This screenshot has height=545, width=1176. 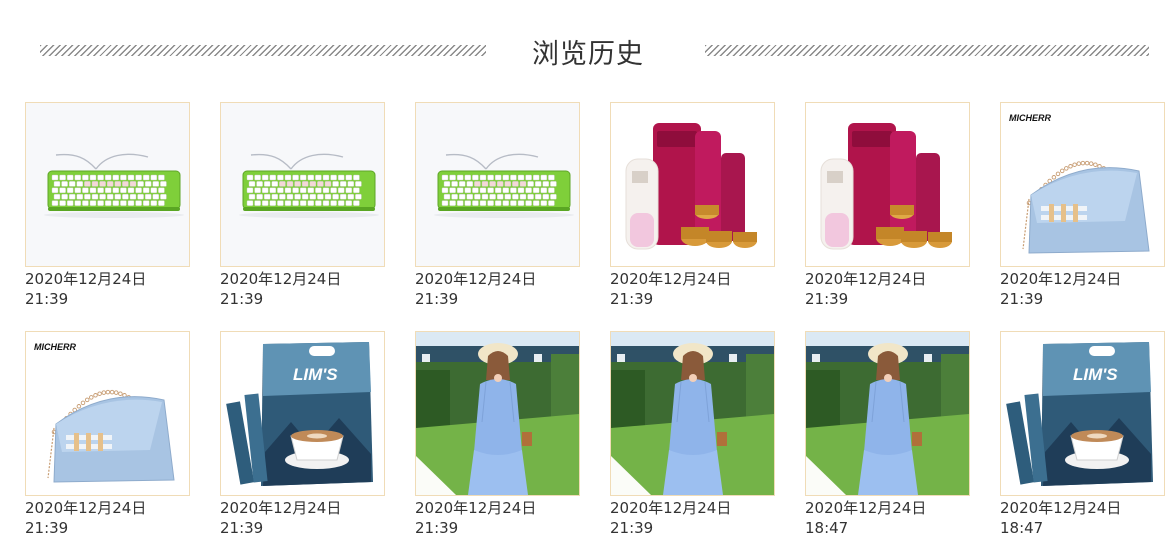 I want to click on history-item: LIM'S 2020年12月24日 21:39, so click(x=302, y=434).